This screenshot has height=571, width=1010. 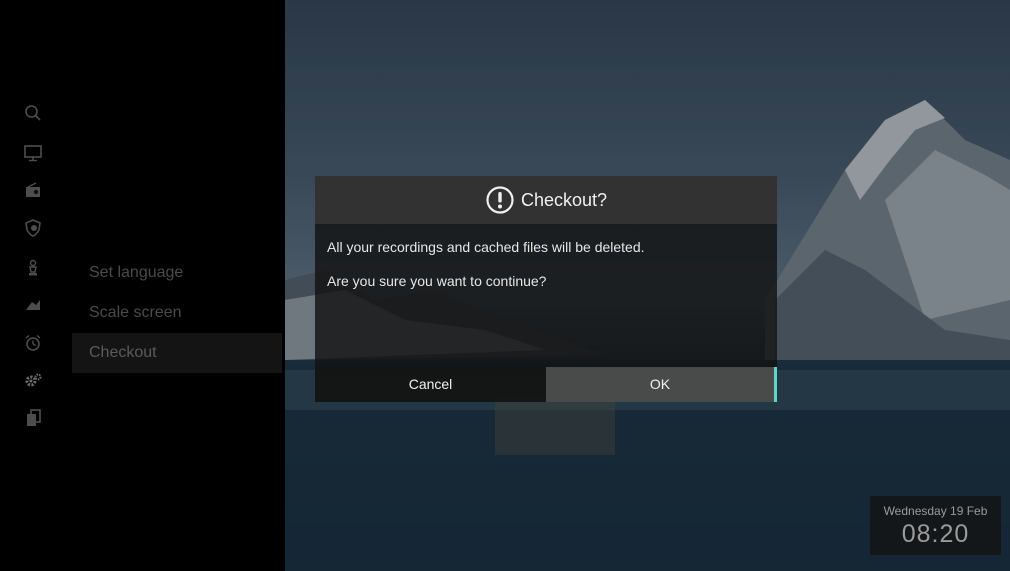 I want to click on dialog-title: Checkout?, so click(x=564, y=199).